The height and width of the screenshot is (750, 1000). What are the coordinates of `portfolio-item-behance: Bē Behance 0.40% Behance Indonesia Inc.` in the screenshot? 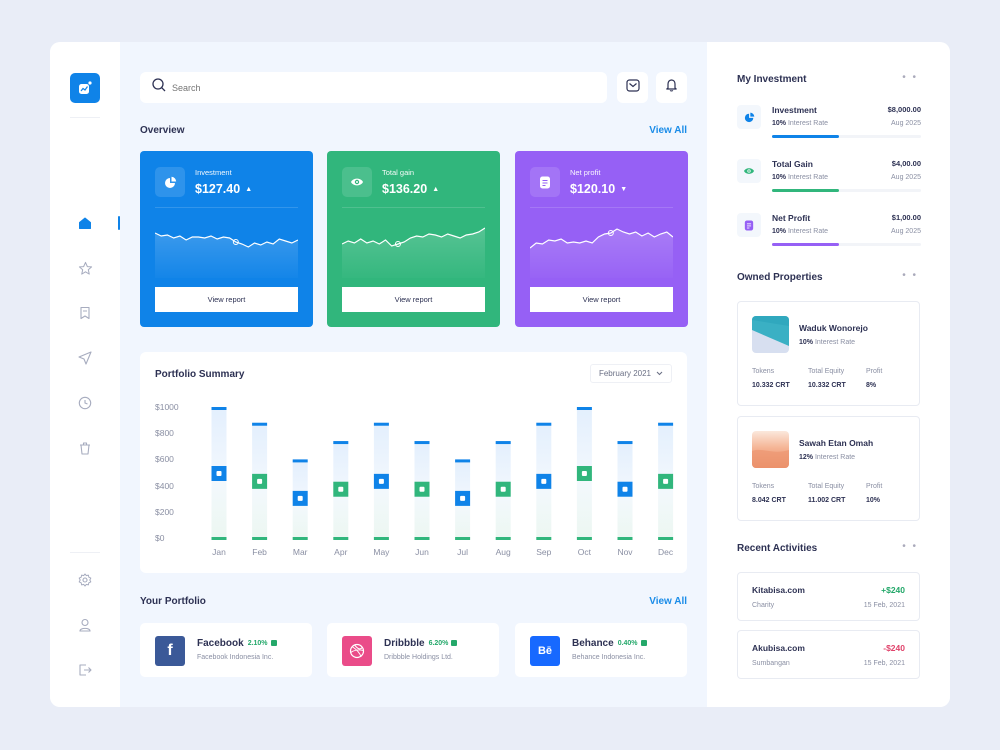 It's located at (601, 650).